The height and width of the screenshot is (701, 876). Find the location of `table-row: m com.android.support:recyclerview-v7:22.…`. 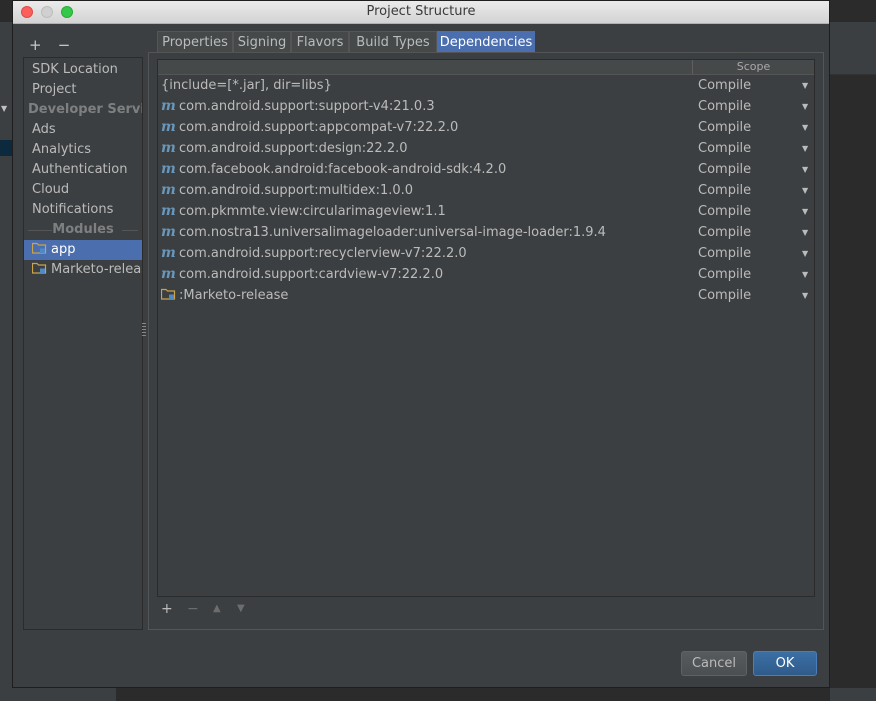

table-row: m com.android.support:recyclerview-v7:22.… is located at coordinates (486, 253).